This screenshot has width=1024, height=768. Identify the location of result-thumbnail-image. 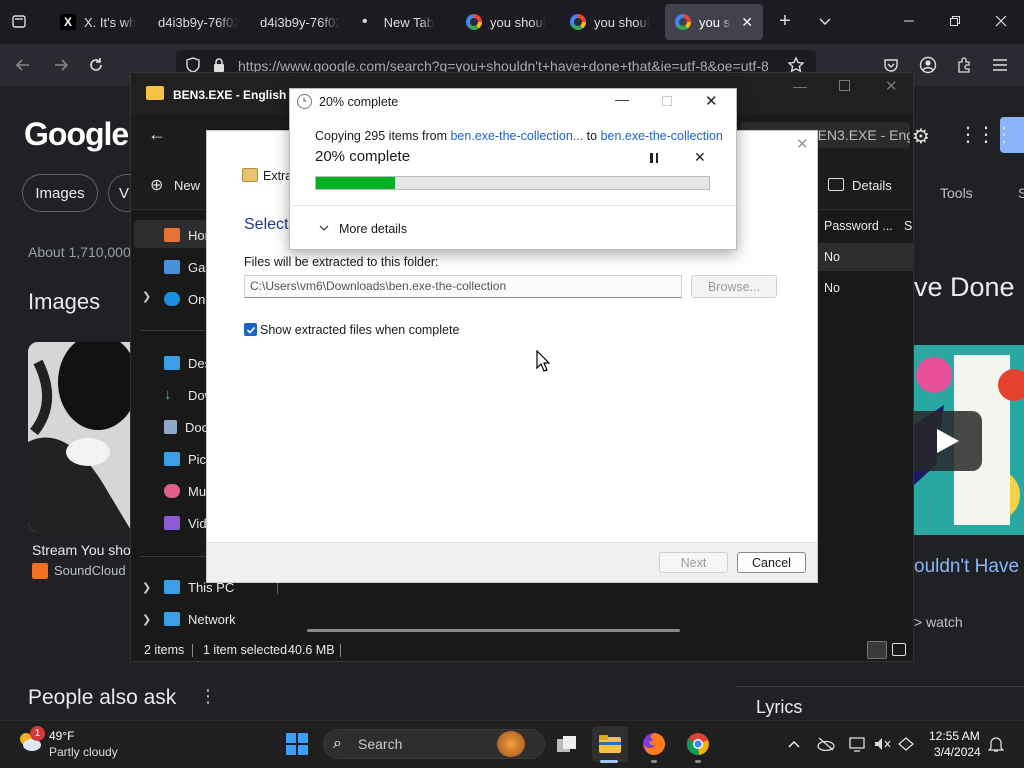
(80, 437).